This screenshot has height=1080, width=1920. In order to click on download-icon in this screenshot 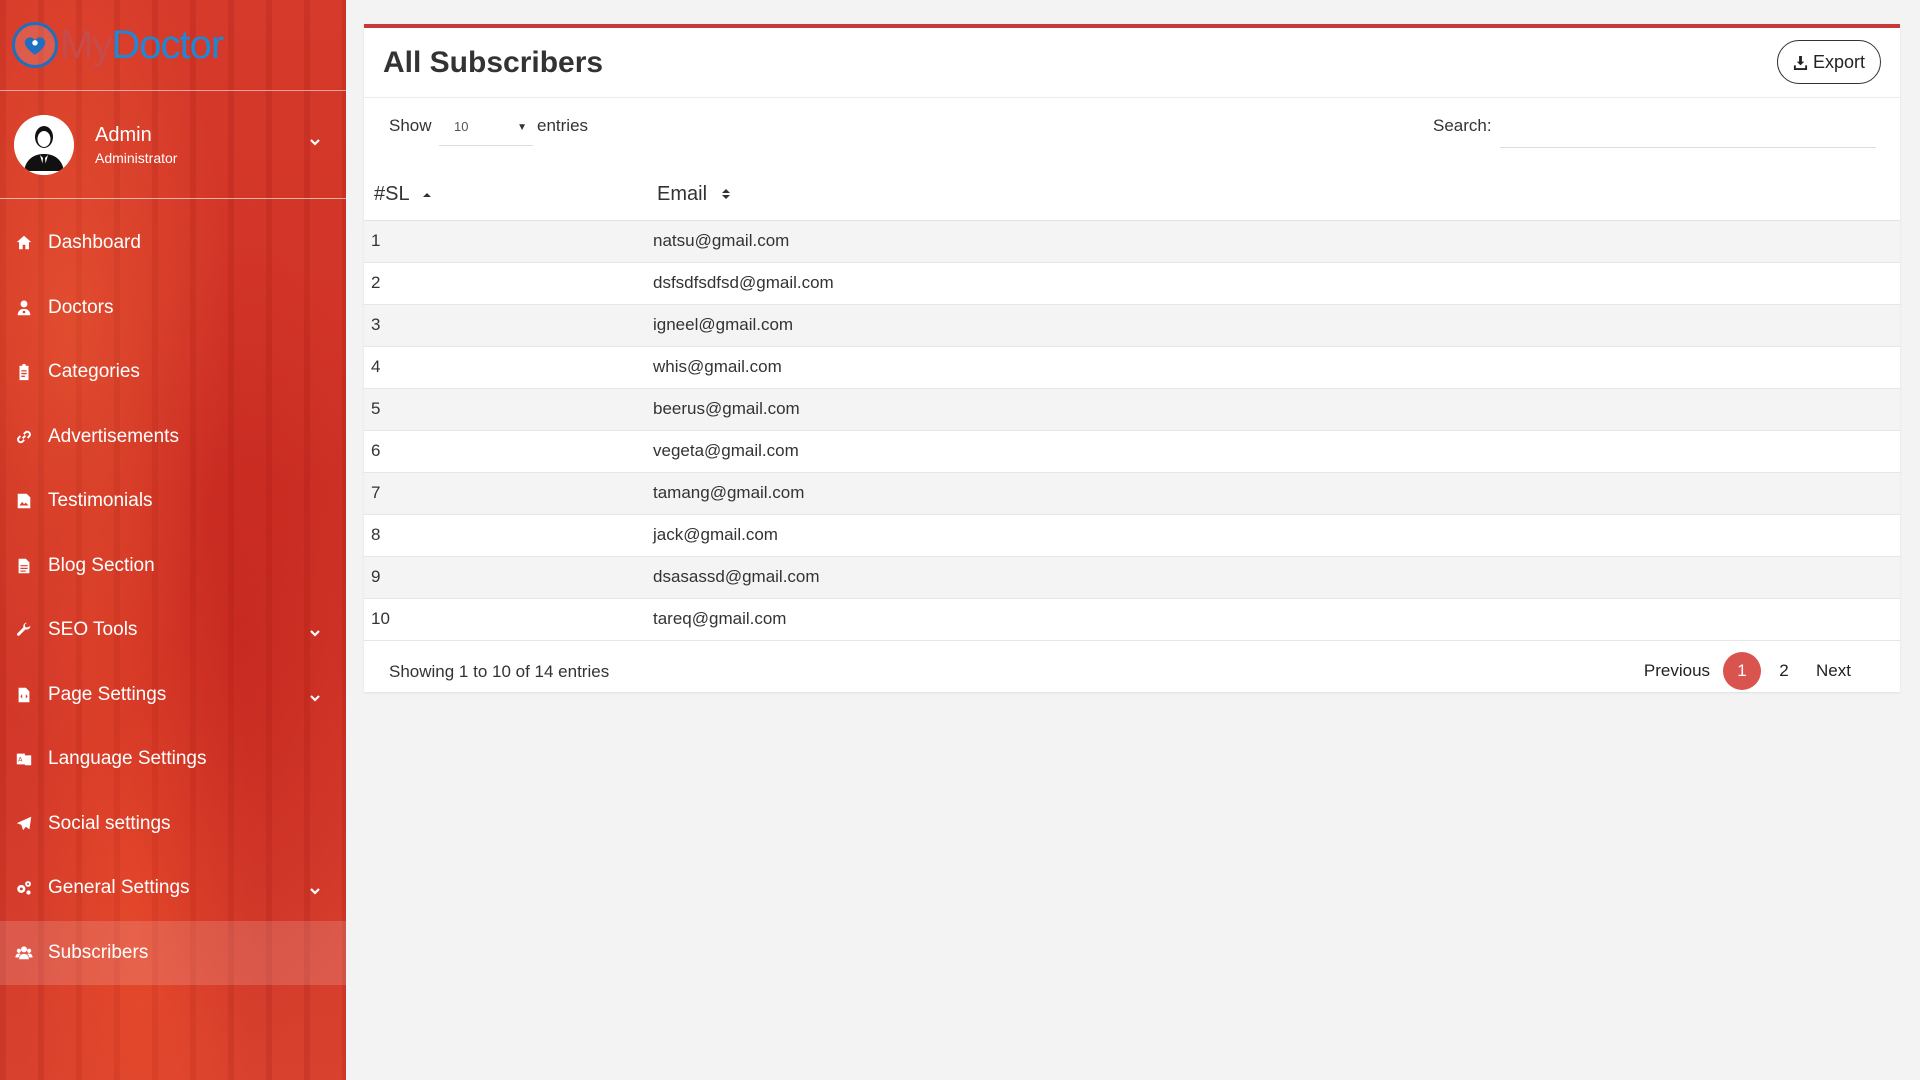, I will do `click(1800, 62)`.